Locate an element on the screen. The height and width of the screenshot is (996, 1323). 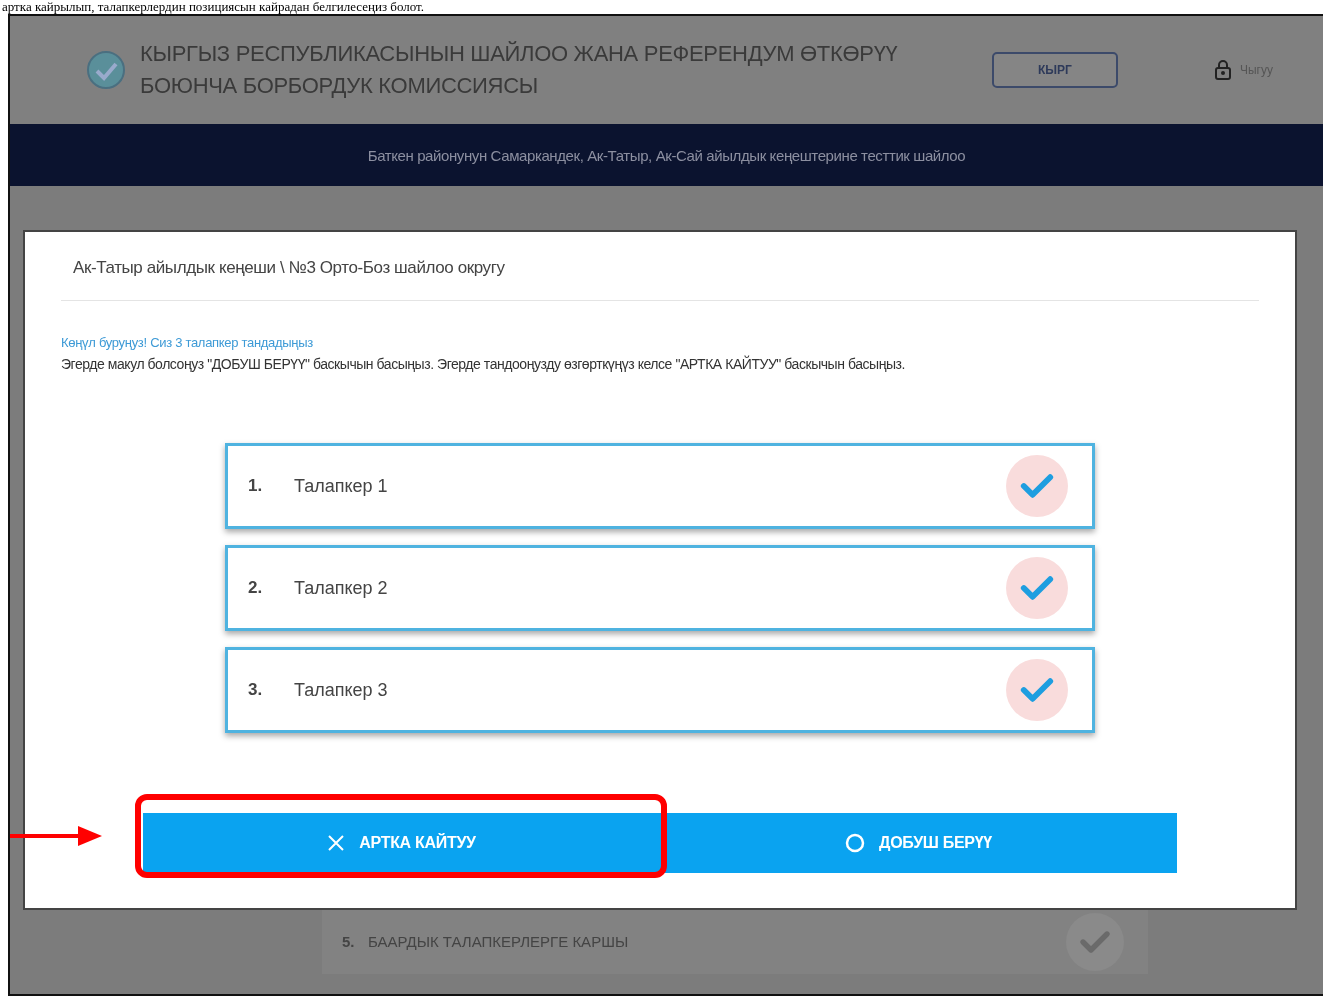
candidate-number: 1. is located at coordinates (256, 486).